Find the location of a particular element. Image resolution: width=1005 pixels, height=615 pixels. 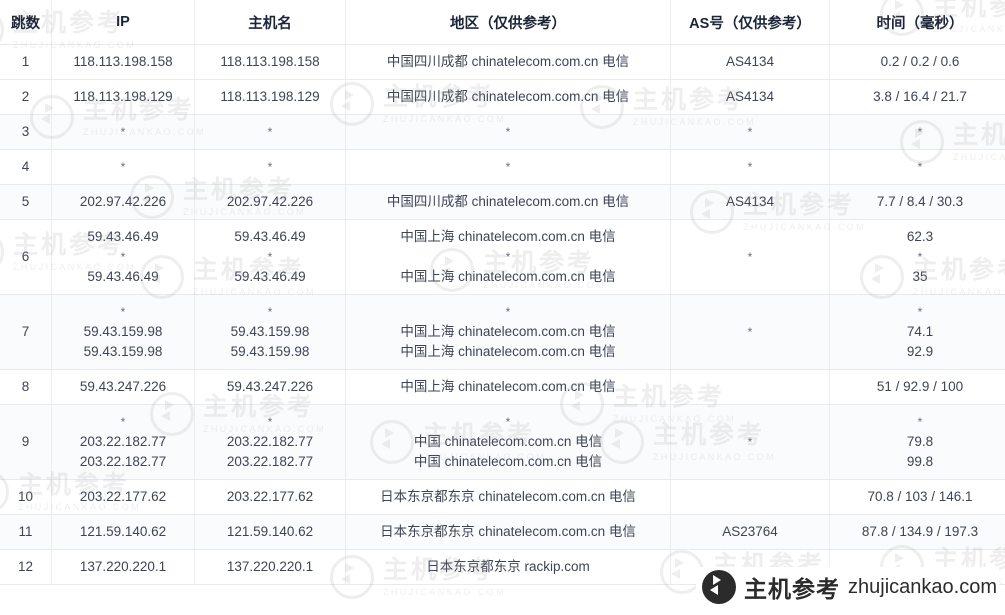

cell-ip: 118.113.198.129 is located at coordinates (123, 97).